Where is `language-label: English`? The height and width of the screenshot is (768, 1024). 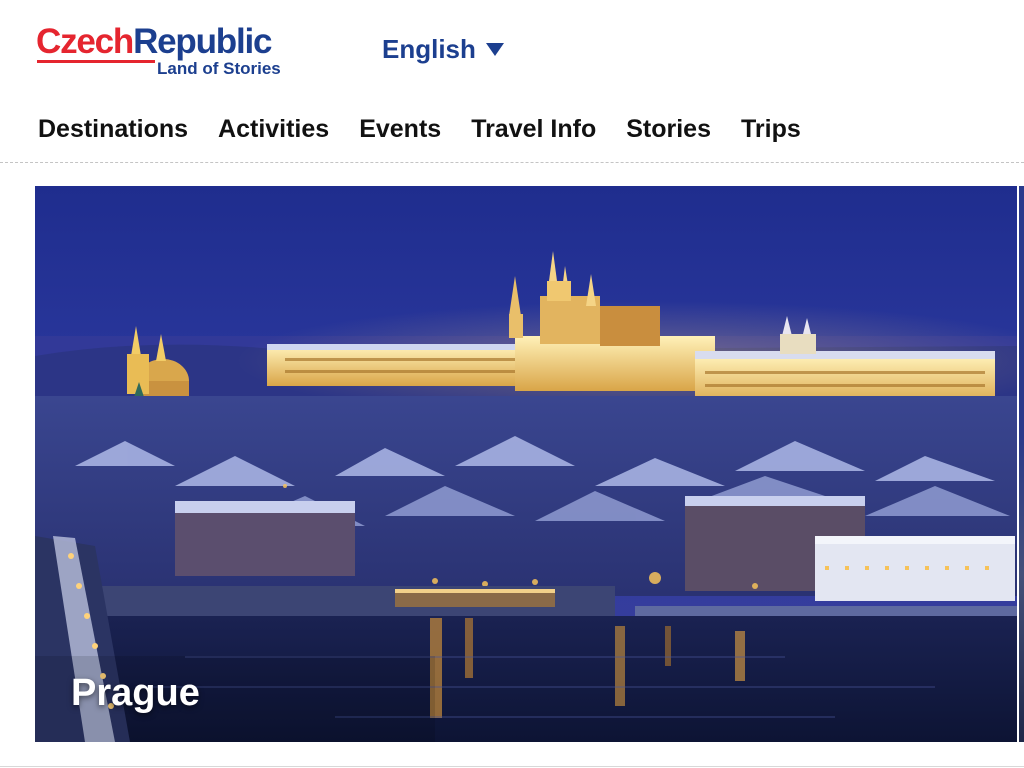
language-label: English is located at coordinates (429, 48).